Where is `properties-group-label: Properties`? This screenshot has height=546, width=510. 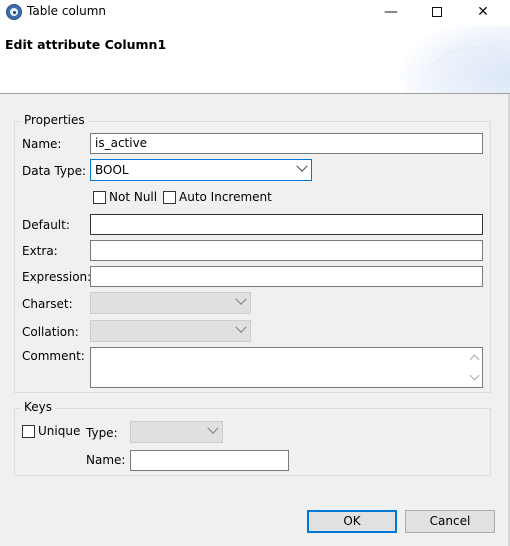 properties-group-label: Properties is located at coordinates (54, 120).